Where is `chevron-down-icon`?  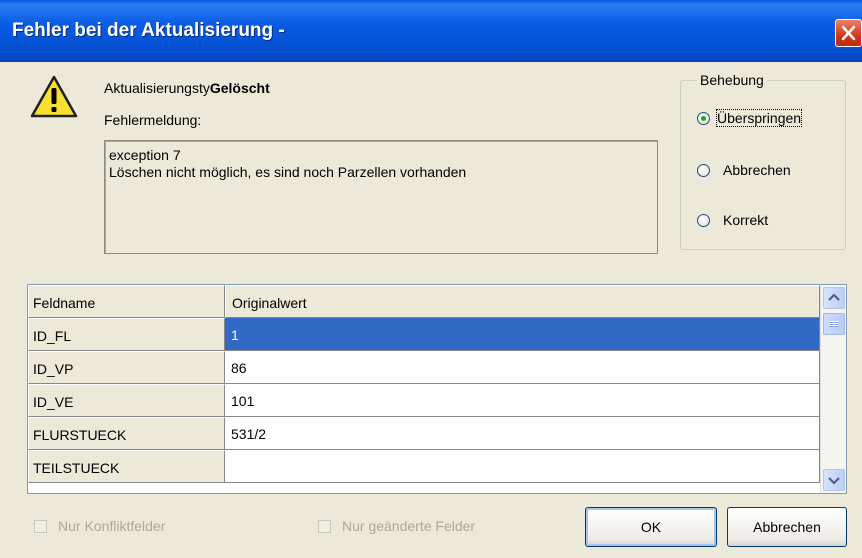
chevron-down-icon is located at coordinates (834, 481).